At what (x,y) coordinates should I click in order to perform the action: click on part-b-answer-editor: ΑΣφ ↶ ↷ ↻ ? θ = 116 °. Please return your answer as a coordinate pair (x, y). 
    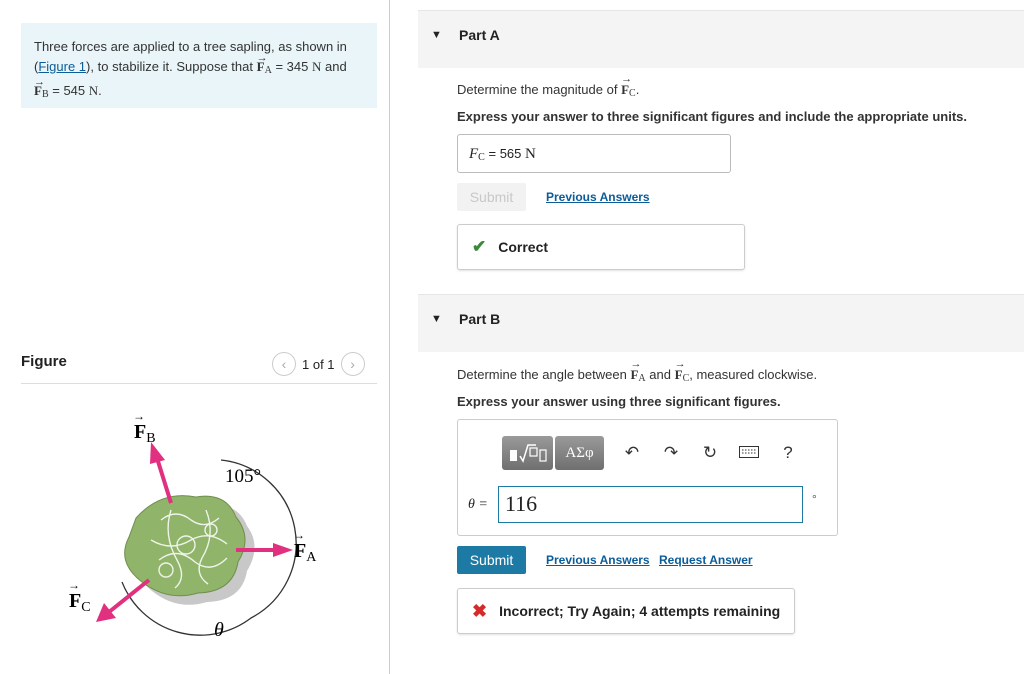
    Looking at the image, I should click on (647, 477).